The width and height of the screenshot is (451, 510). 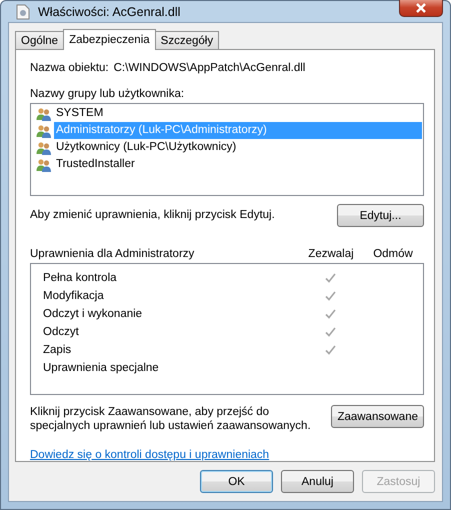 I want to click on permission-name: Pełna kontrola, so click(x=80, y=278).